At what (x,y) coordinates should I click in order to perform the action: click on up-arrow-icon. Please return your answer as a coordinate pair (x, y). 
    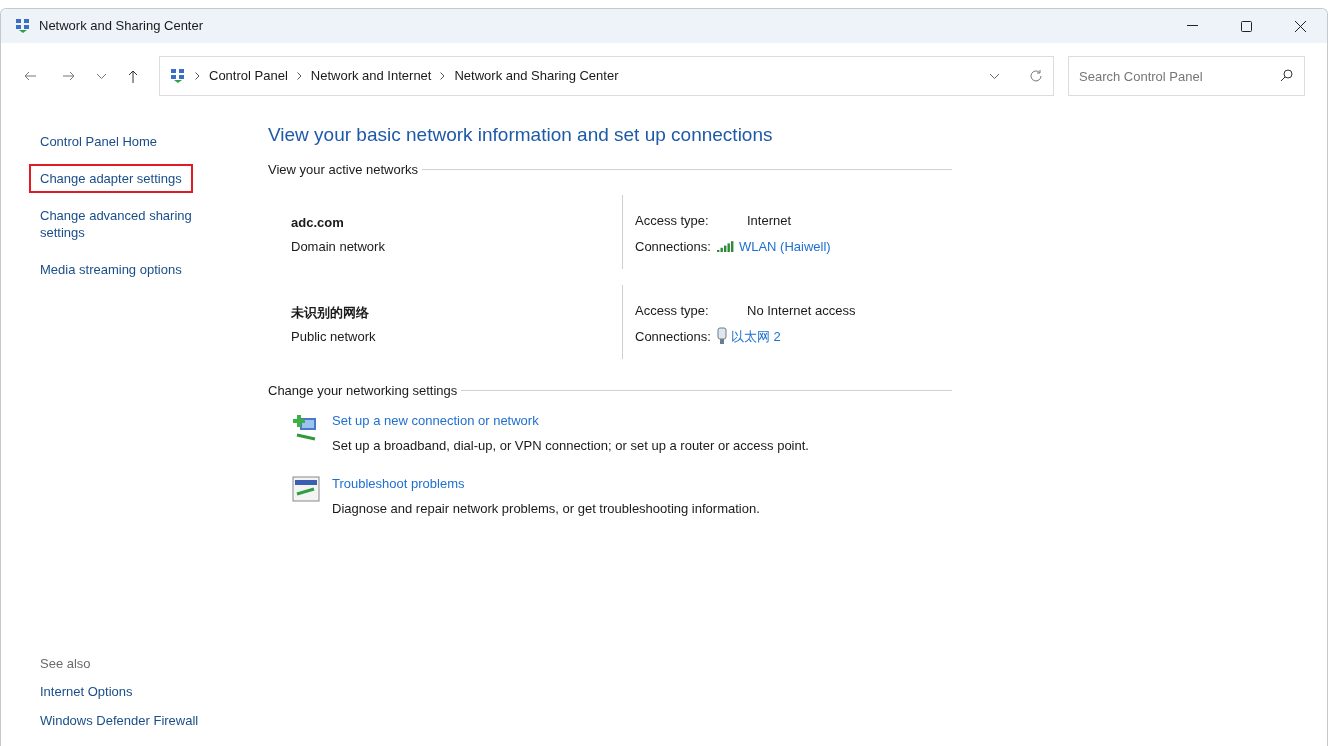
    Looking at the image, I should click on (133, 76).